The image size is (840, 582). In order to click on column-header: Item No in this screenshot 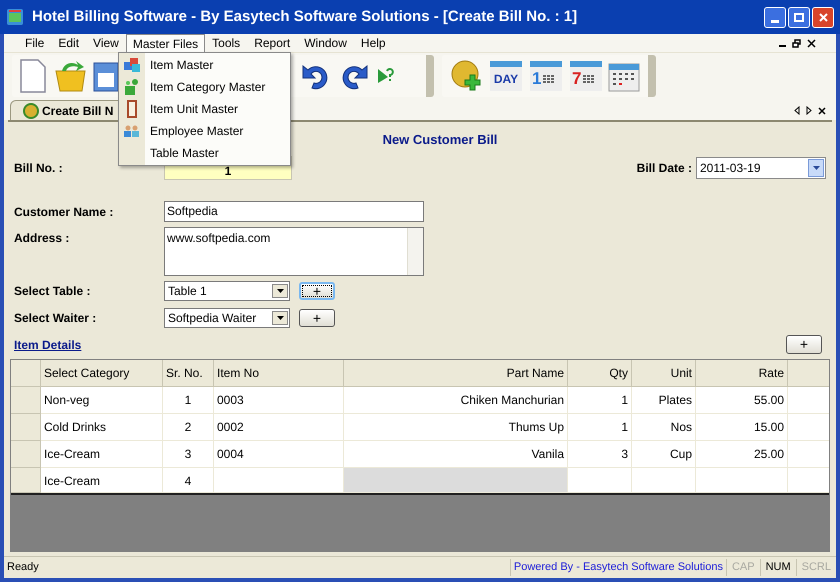, I will do `click(279, 373)`.